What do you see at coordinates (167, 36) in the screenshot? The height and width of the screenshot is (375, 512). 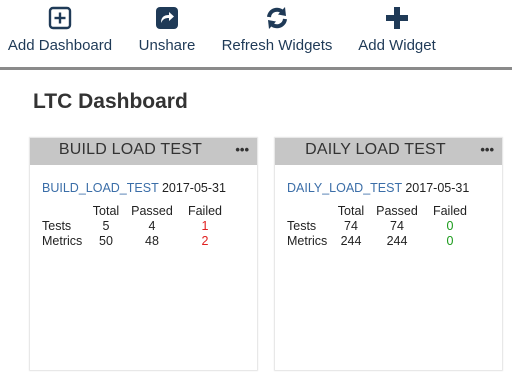 I see `unshare-button: Unshare` at bounding box center [167, 36].